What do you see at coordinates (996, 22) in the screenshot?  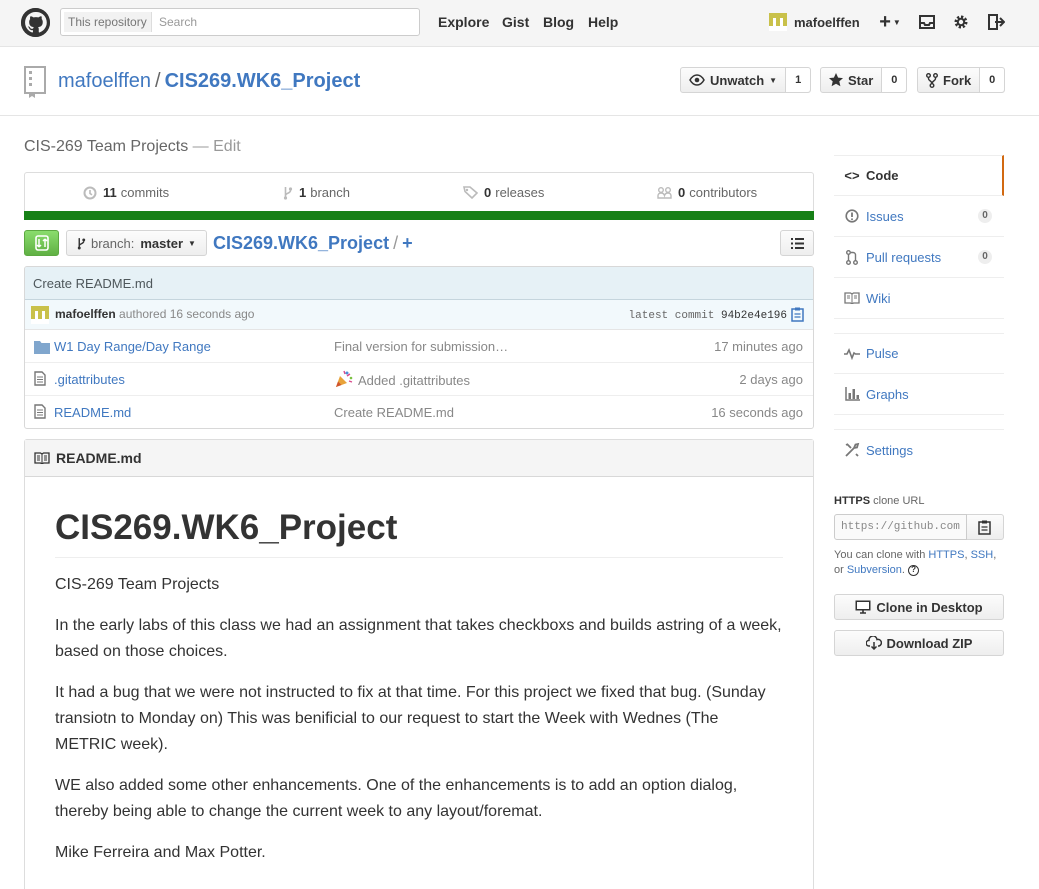 I see `sign-out-icon` at bounding box center [996, 22].